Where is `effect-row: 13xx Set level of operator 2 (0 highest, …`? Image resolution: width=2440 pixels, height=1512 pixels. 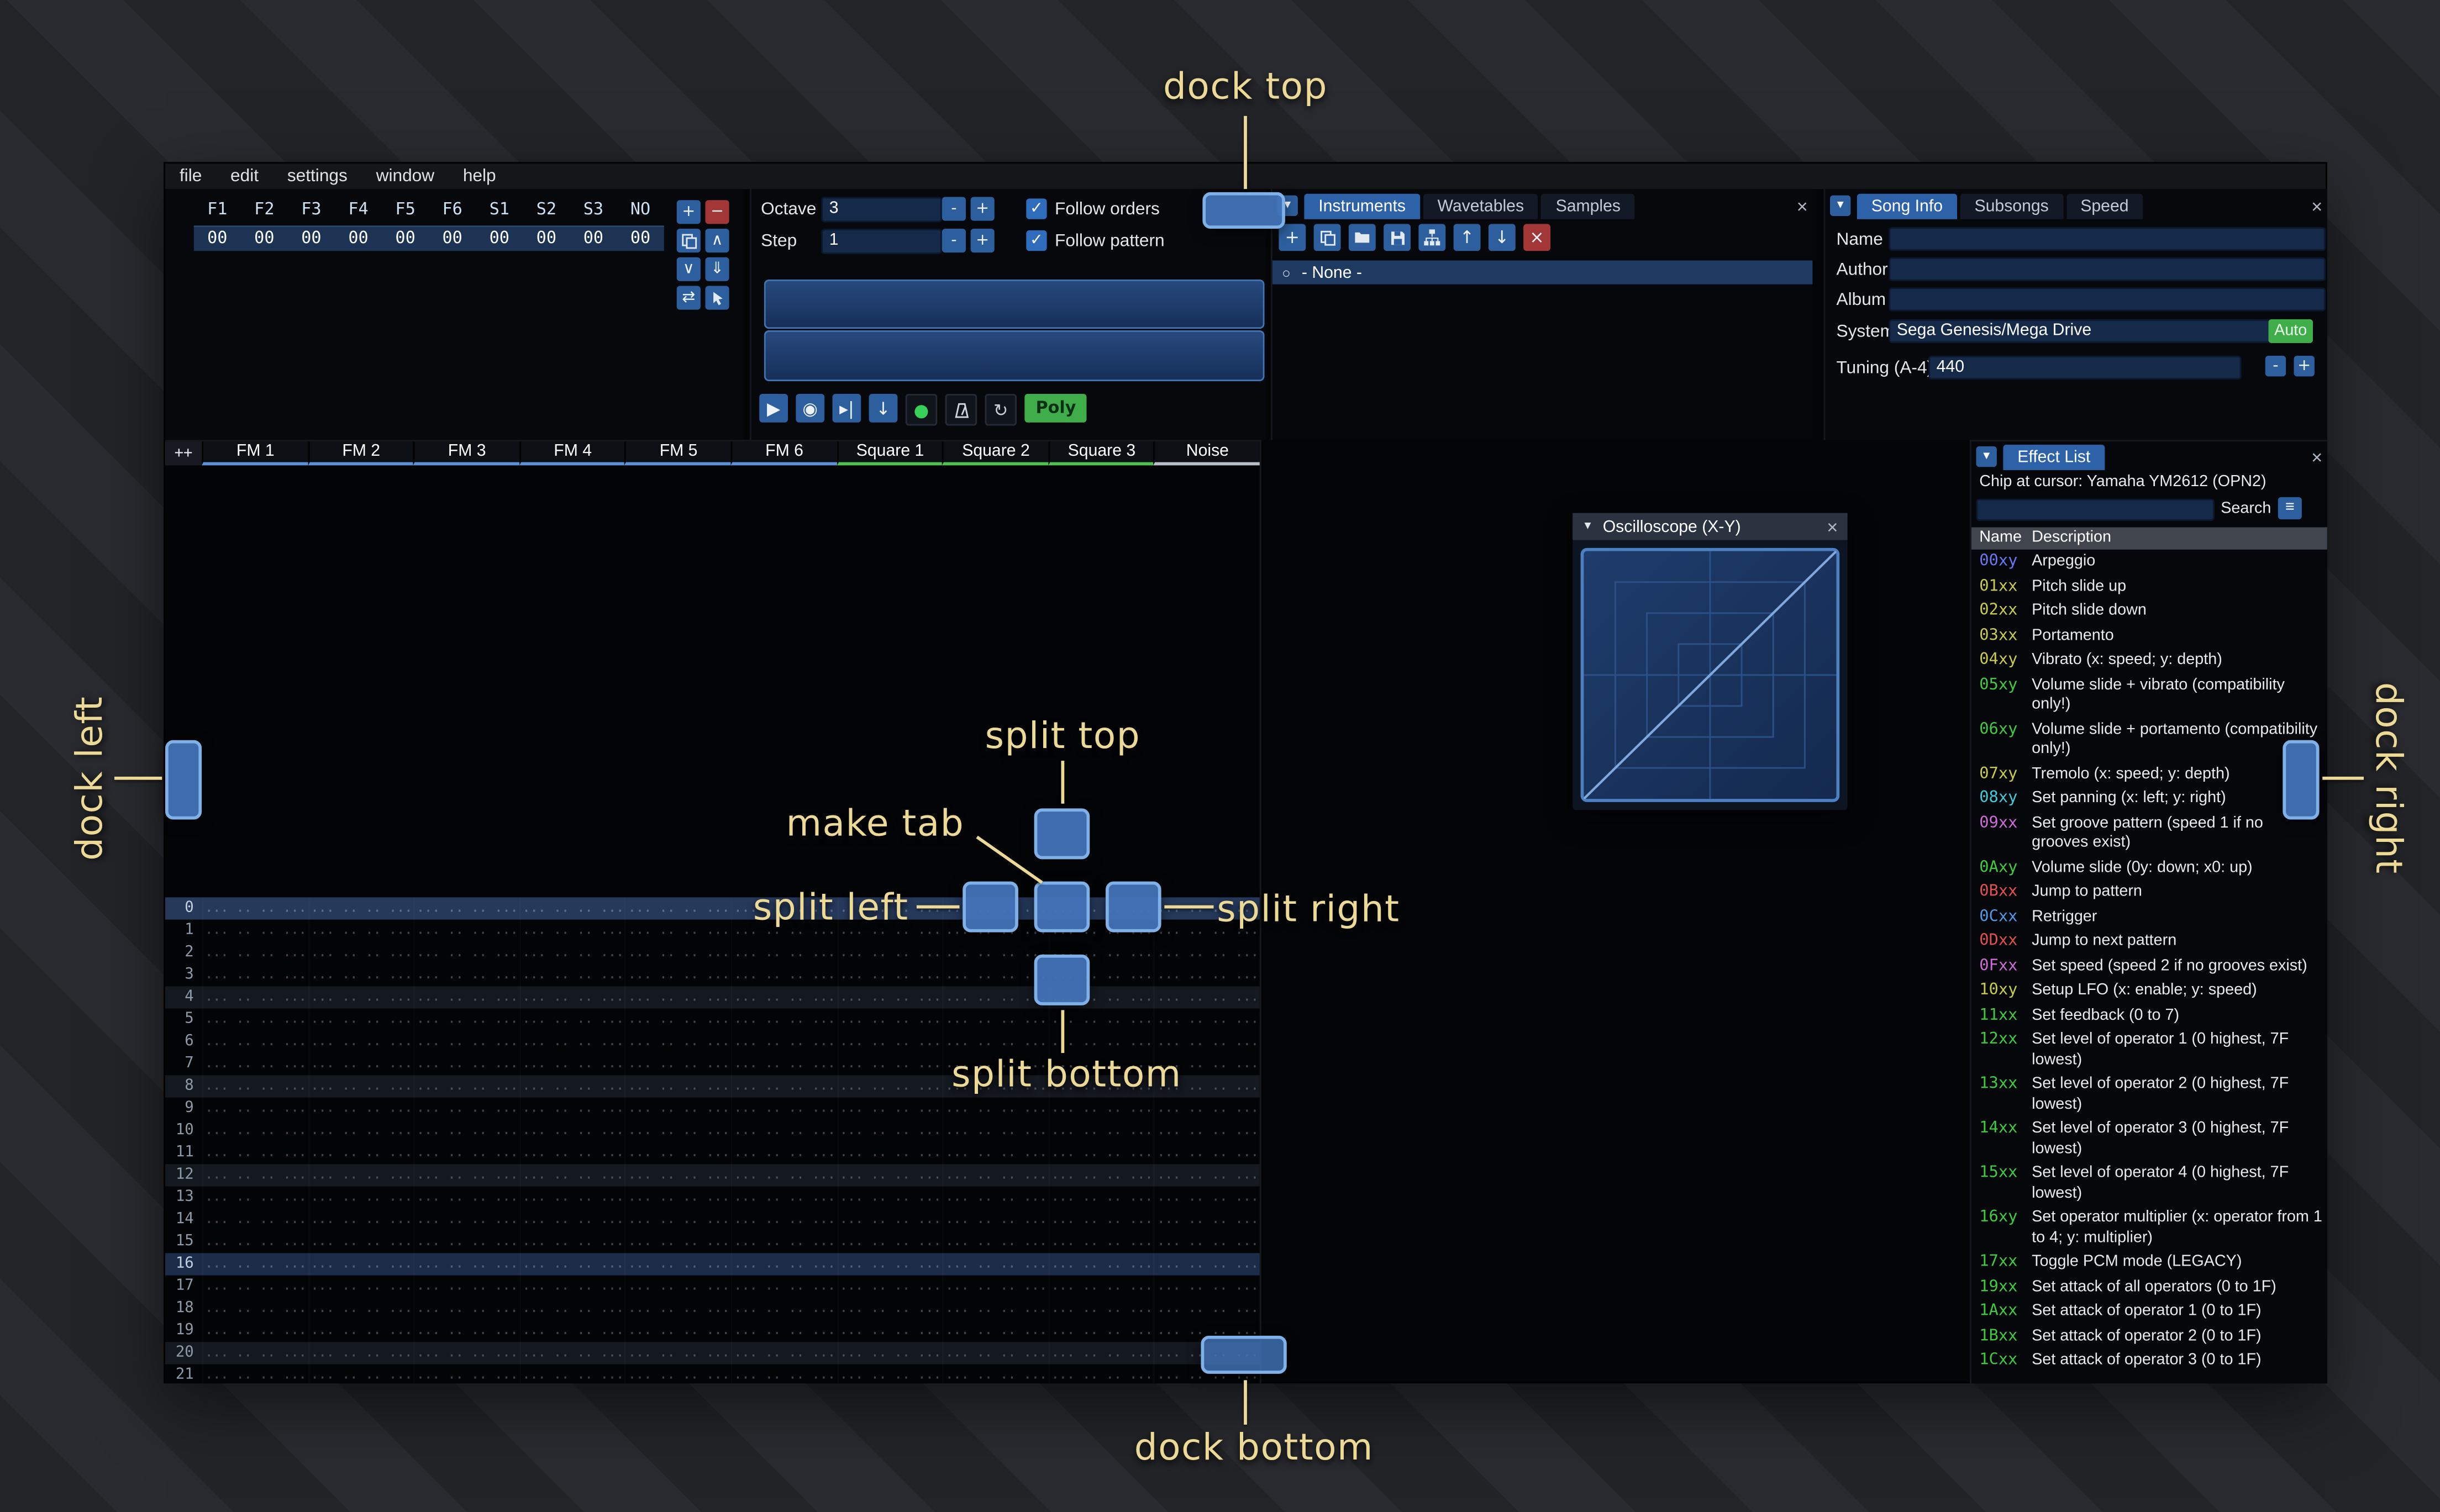
effect-row: 13xx Set level of operator 2 (0 highest, … is located at coordinates (2149, 1096).